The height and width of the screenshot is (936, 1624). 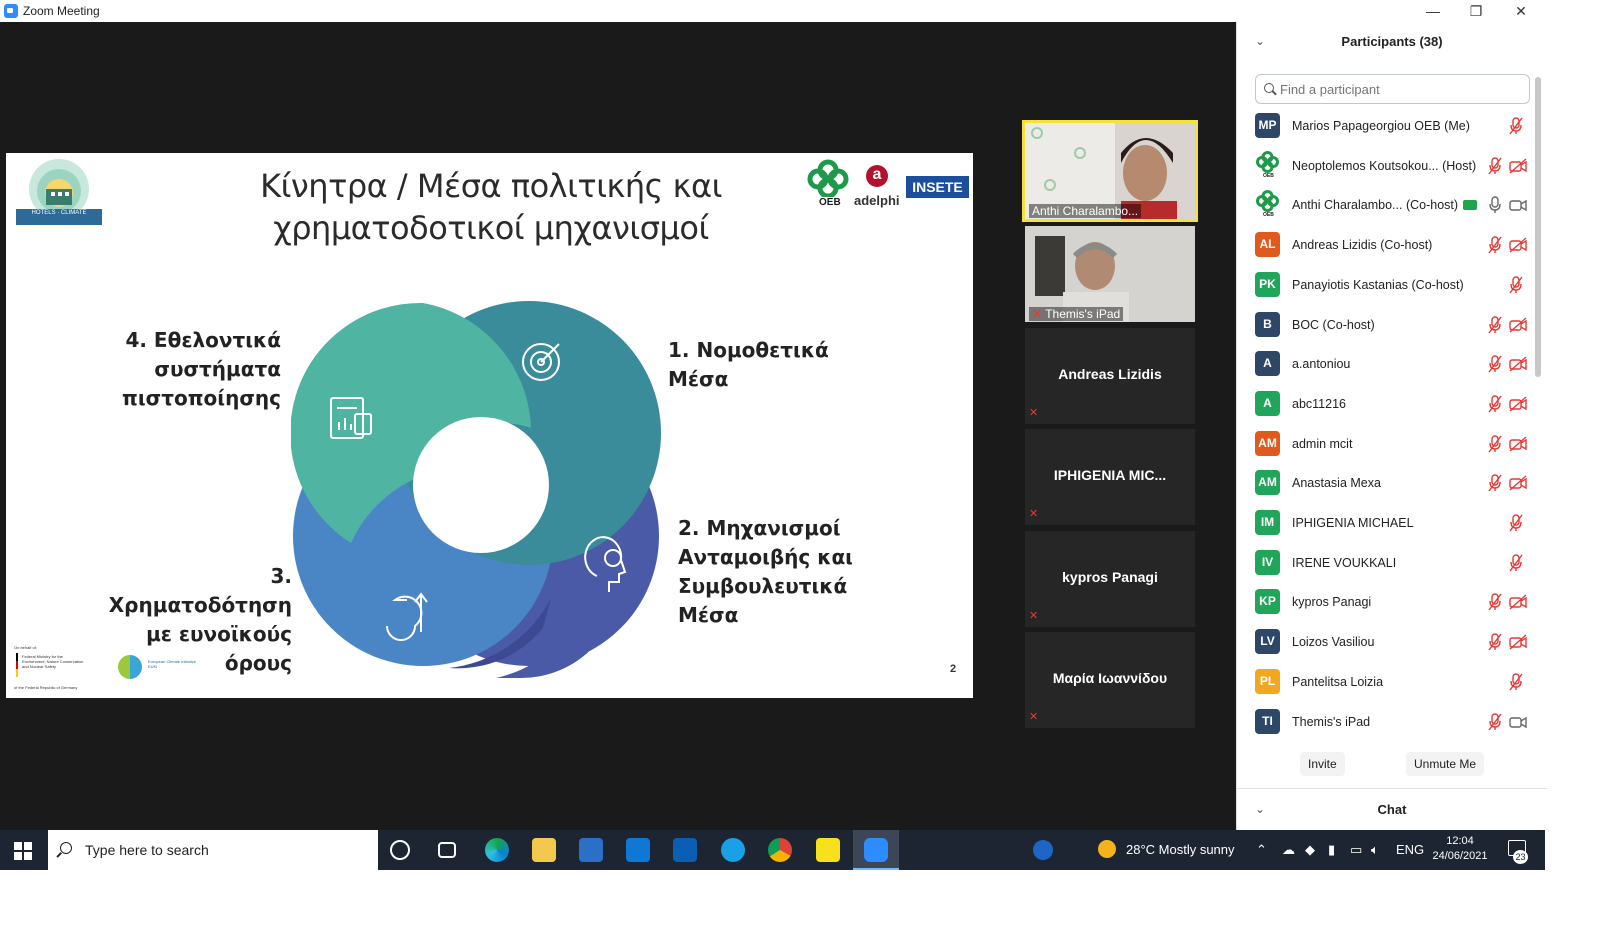 I want to click on participant-search, so click(x=1392, y=89).